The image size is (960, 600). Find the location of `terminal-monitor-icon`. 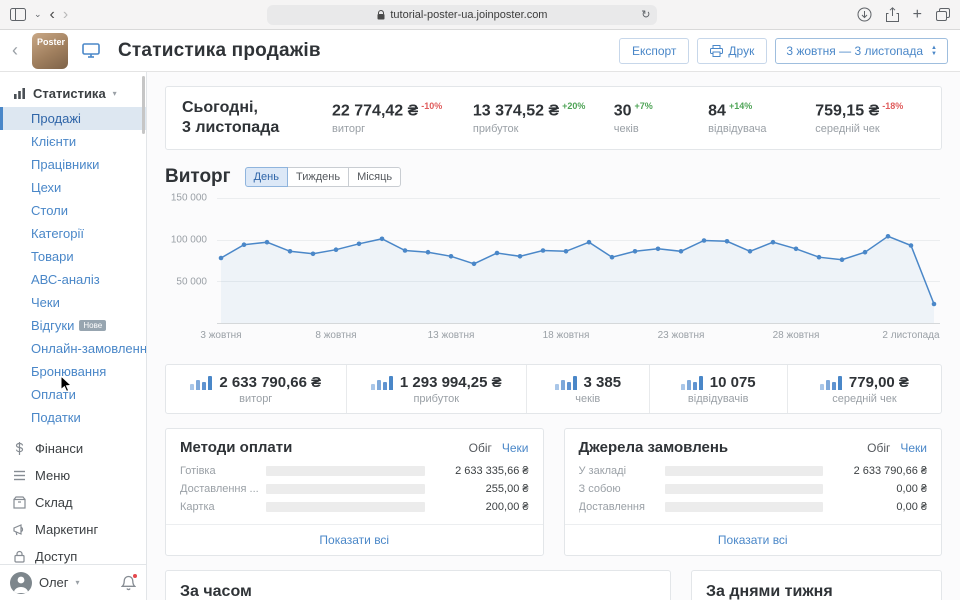

terminal-monitor-icon is located at coordinates (91, 50).